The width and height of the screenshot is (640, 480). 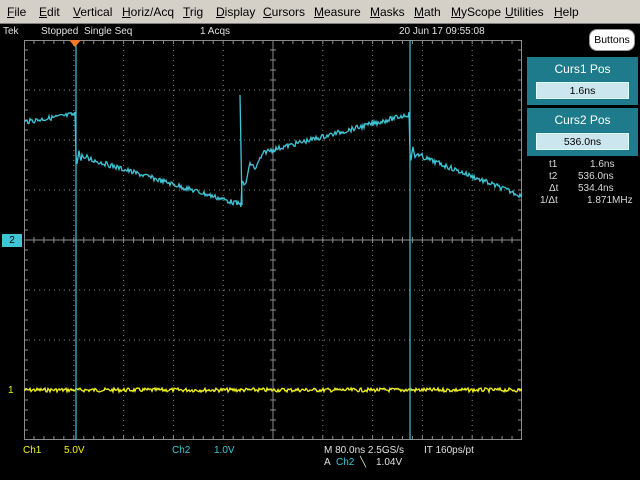 I want to click on acquisition-count: 1 Acqs, so click(x=215, y=31).